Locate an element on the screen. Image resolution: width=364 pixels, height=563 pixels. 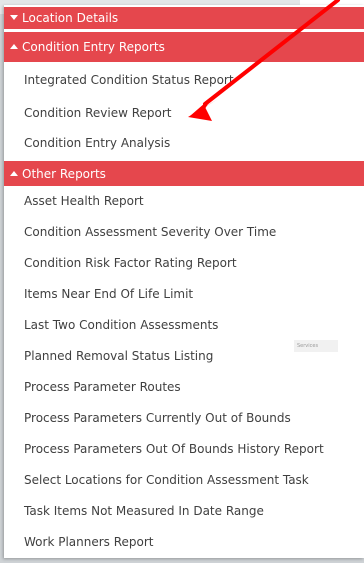
menu-item-planned-removal-status-listing: Planned Removal Status Listing is located at coordinates (118, 356).